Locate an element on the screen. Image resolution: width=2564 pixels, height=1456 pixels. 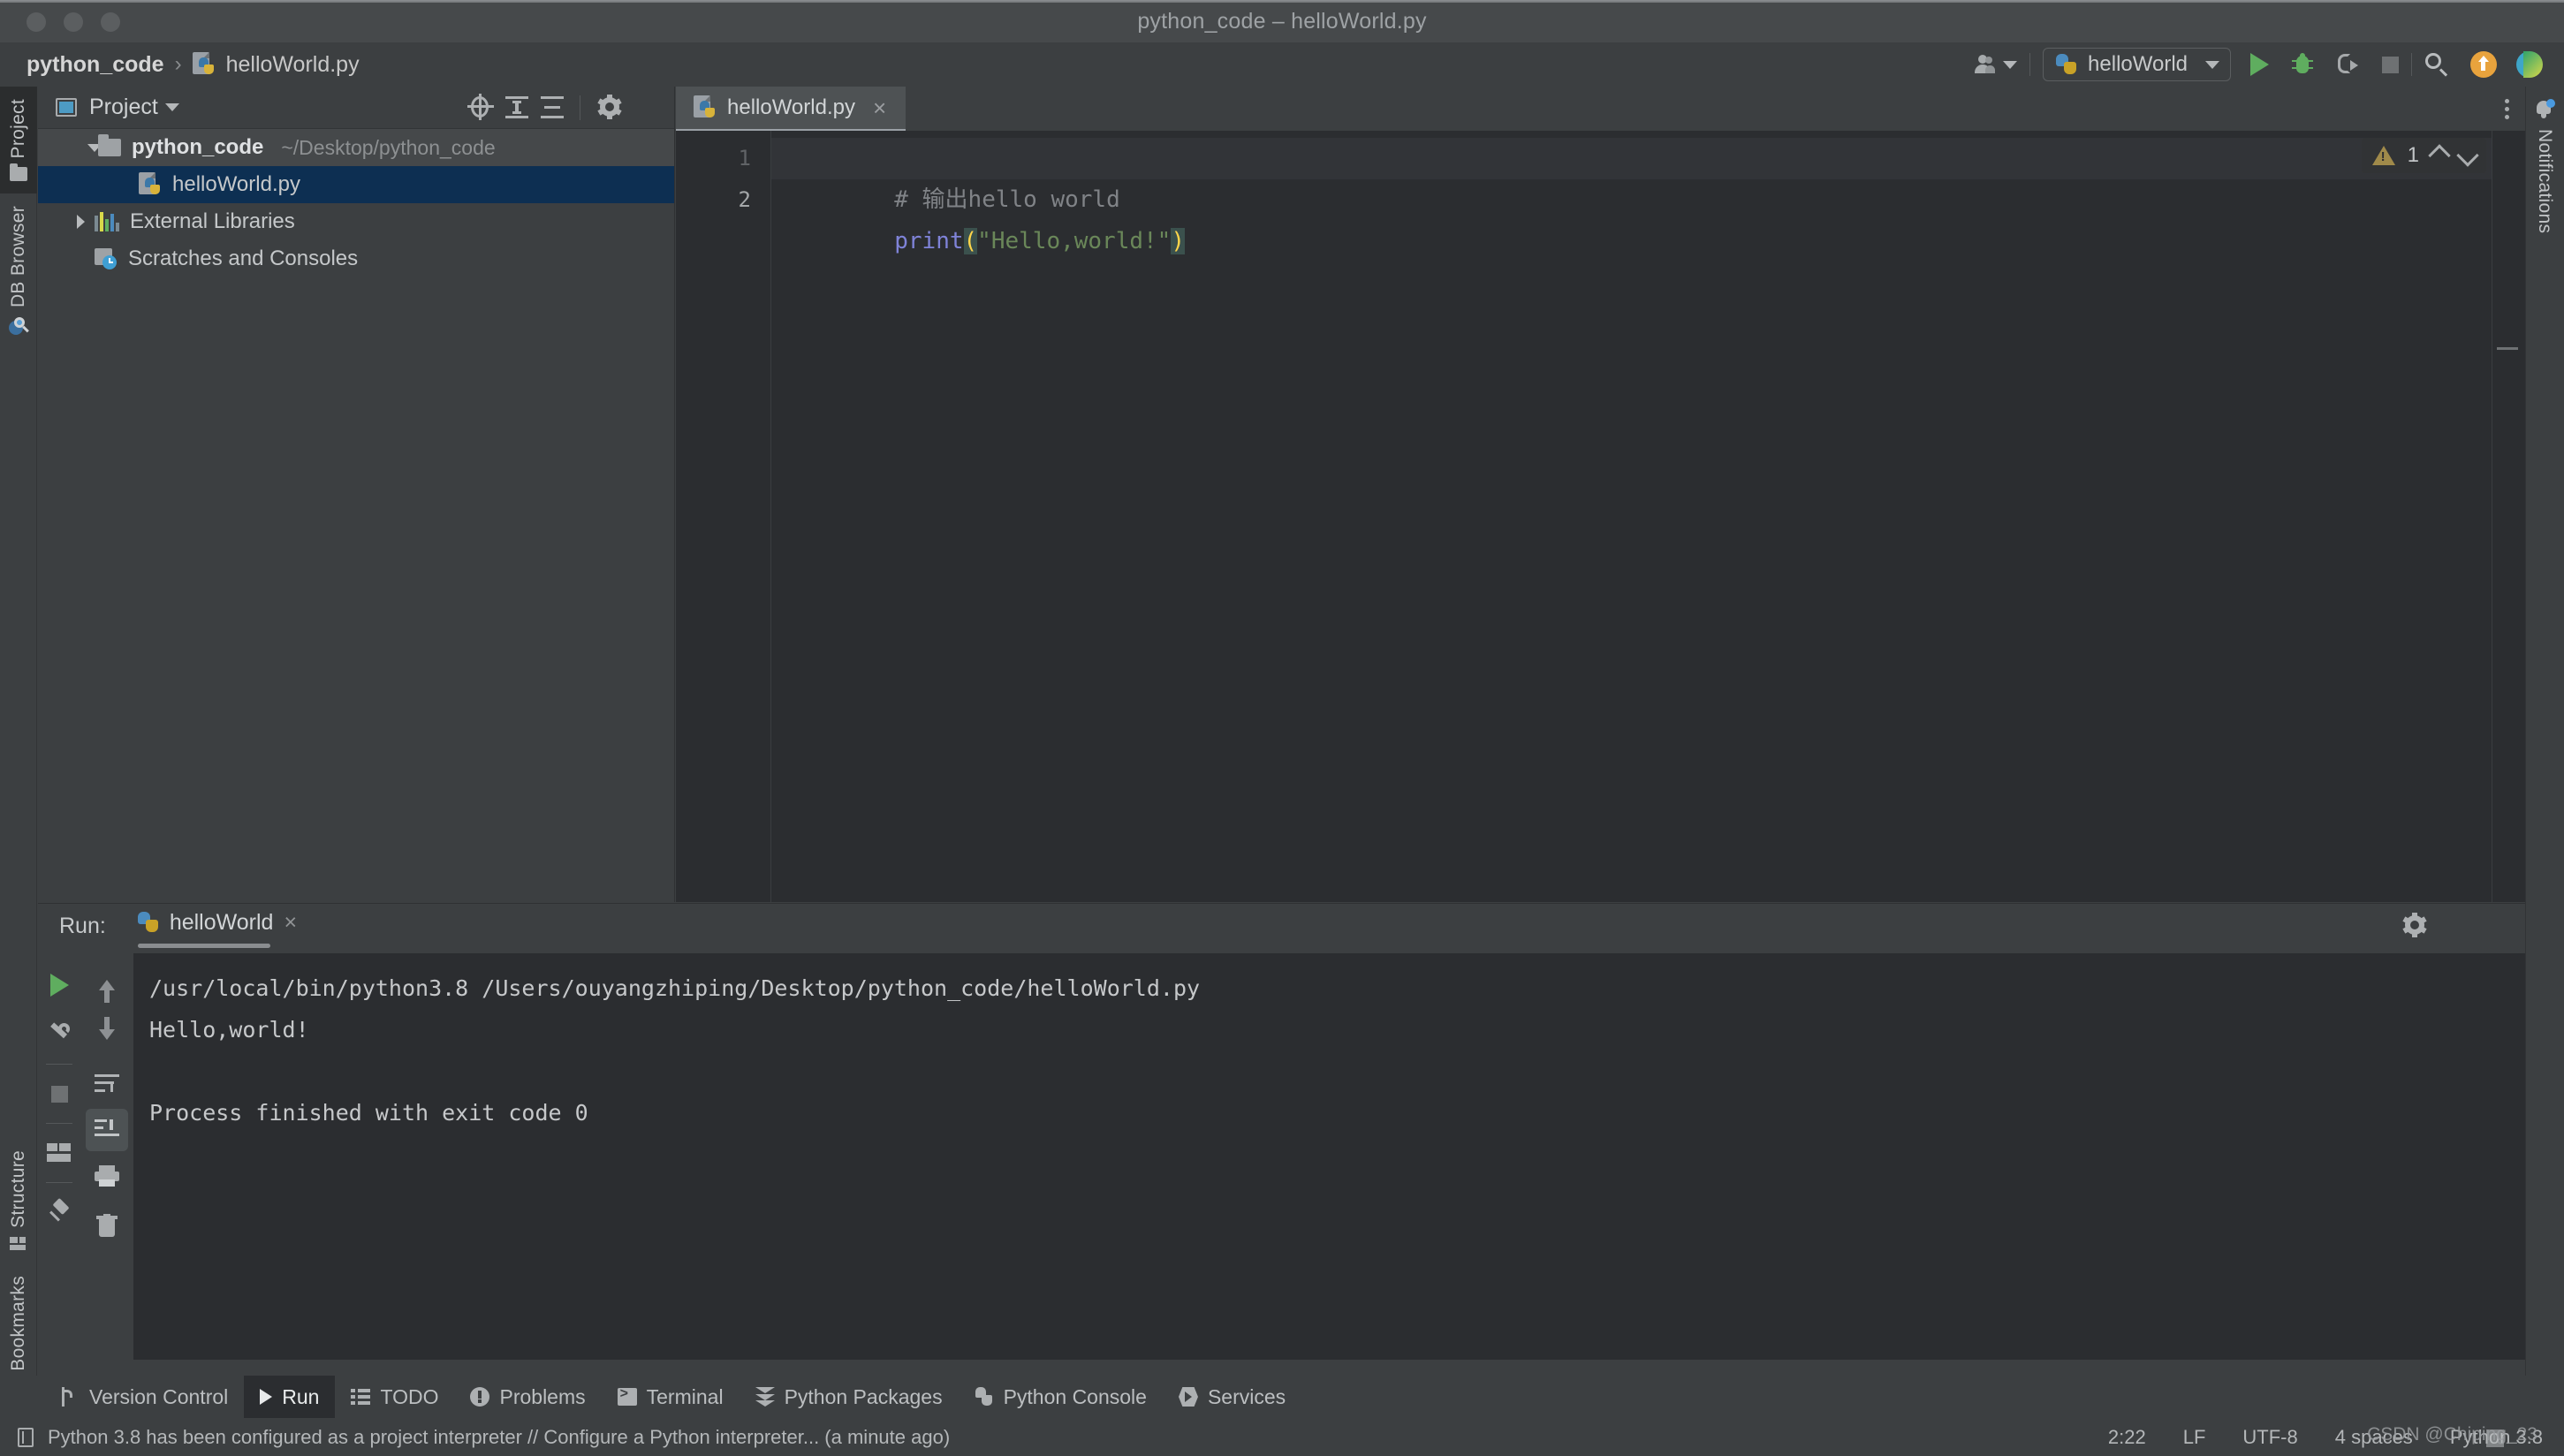
modify-run-configuration-button is located at coordinates (59, 1035).